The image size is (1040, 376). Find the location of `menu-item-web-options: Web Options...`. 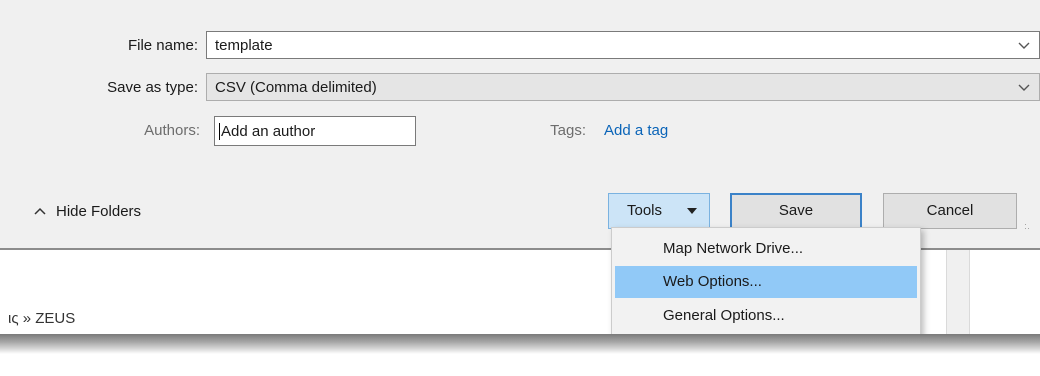

menu-item-web-options: Web Options... is located at coordinates (766, 282).